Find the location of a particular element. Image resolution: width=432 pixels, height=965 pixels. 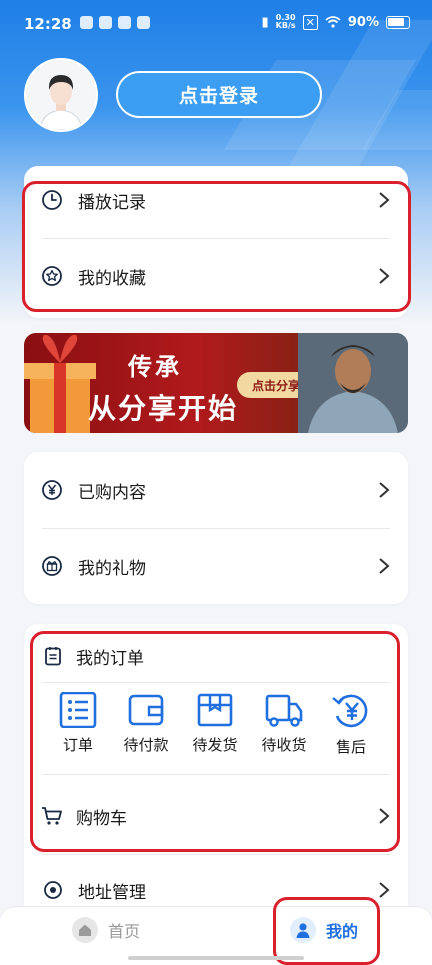

banner-portrait-image is located at coordinates (353, 383).